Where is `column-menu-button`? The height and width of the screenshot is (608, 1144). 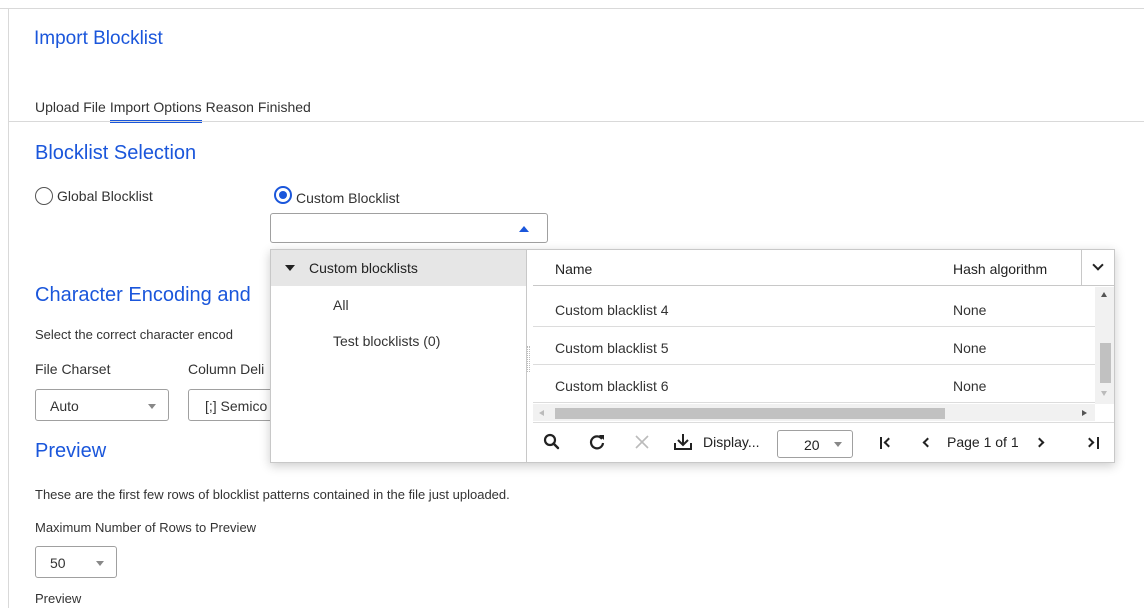
column-menu-button is located at coordinates (1097, 268).